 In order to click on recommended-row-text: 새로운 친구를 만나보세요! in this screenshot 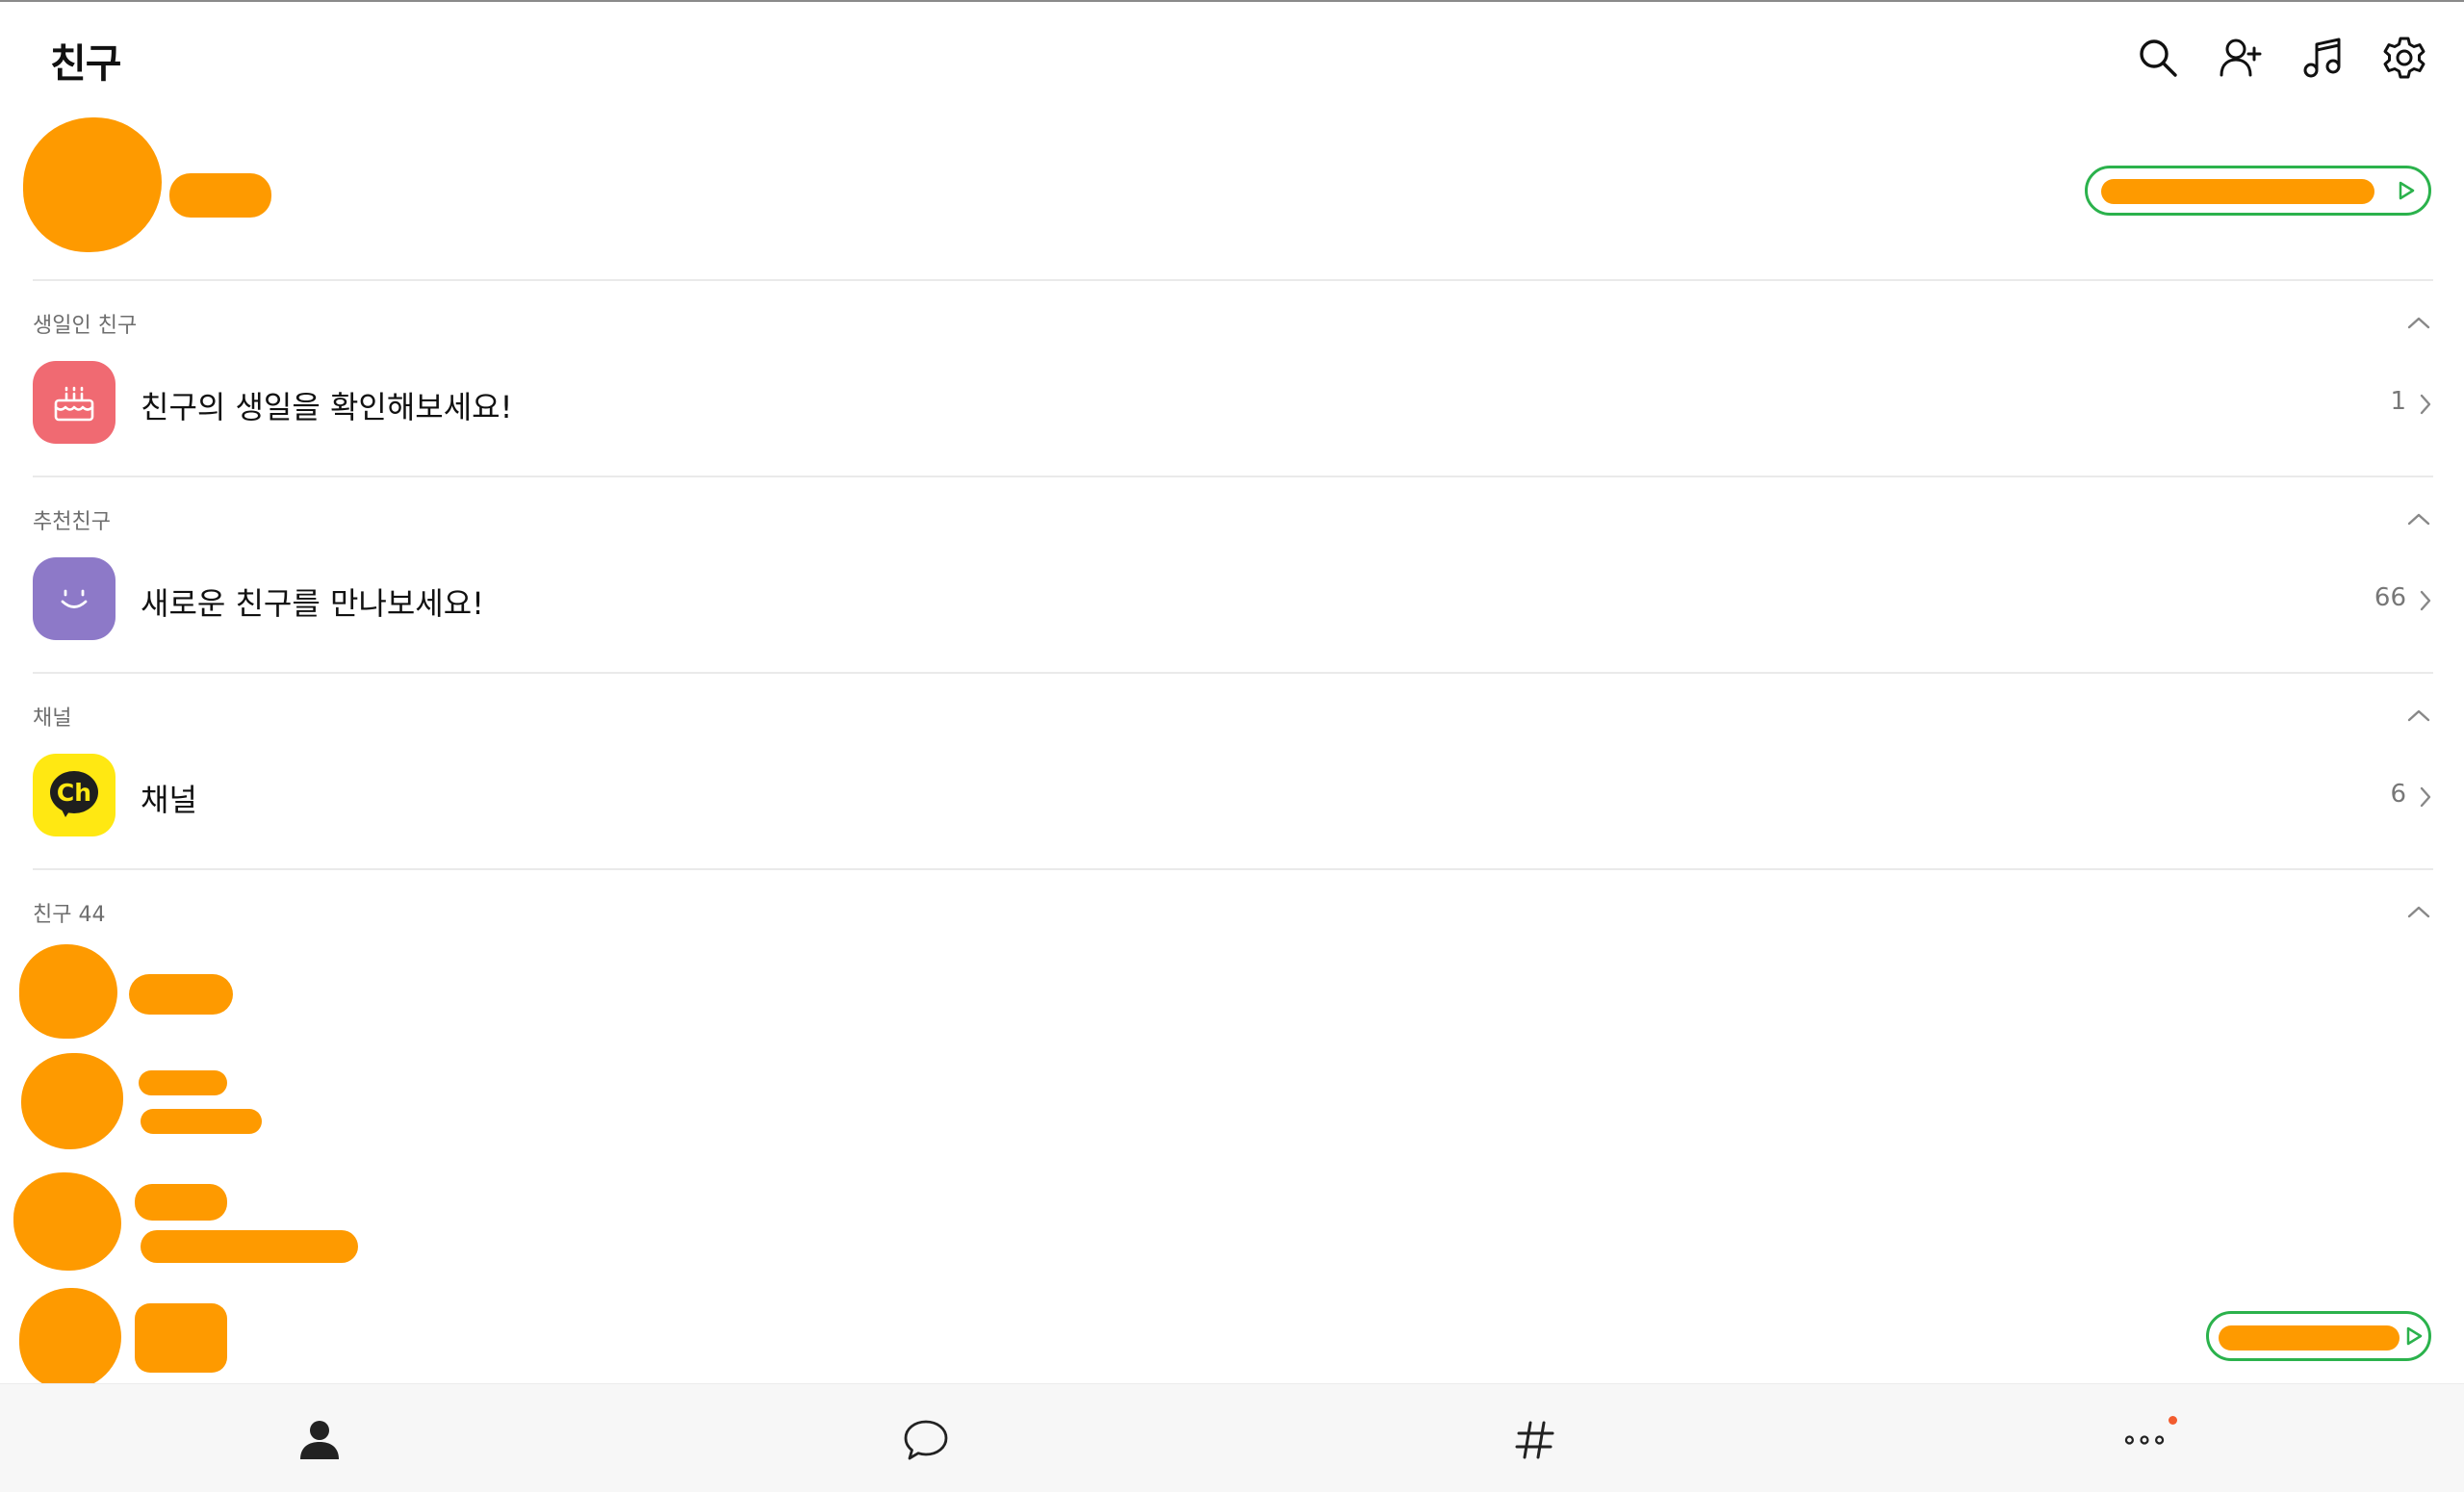, I will do `click(313, 603)`.